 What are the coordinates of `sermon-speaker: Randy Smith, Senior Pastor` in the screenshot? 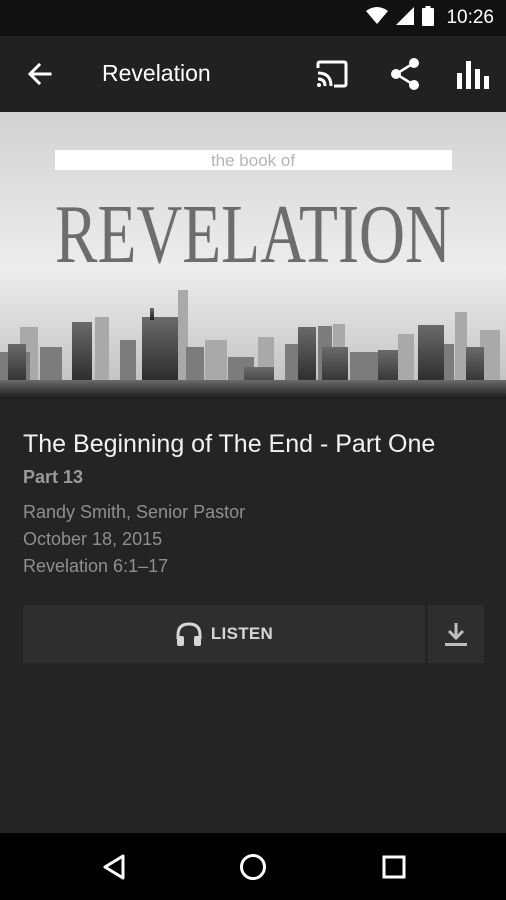 It's located at (134, 512).